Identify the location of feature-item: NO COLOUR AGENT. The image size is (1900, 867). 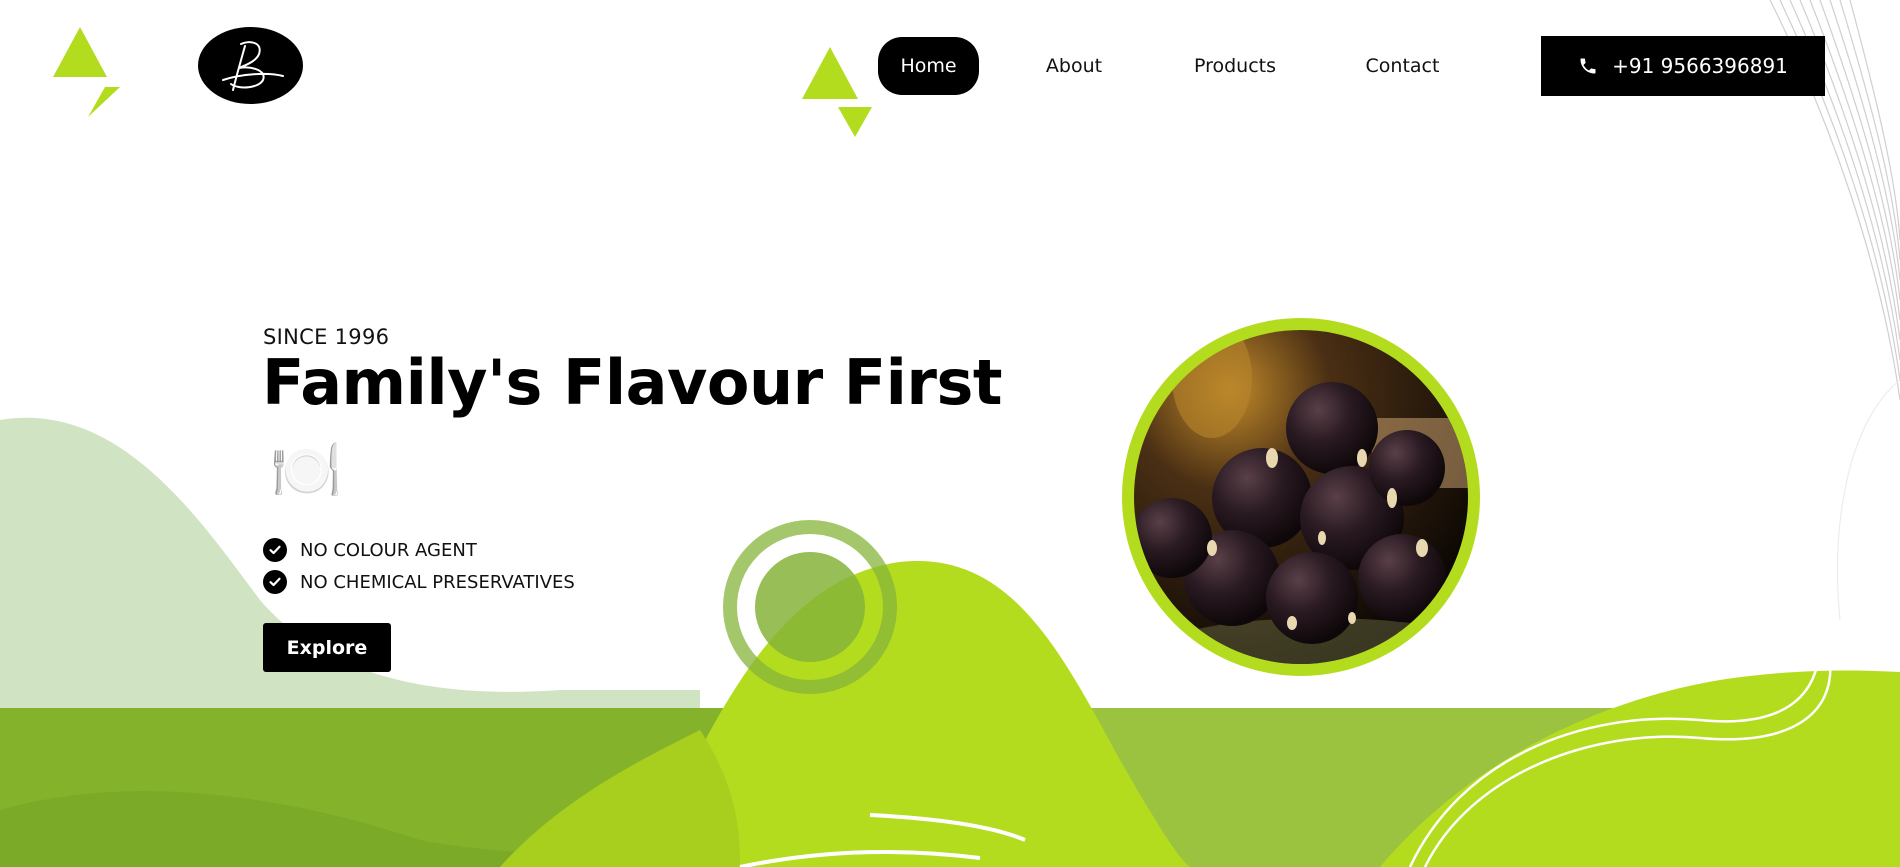
(370, 550).